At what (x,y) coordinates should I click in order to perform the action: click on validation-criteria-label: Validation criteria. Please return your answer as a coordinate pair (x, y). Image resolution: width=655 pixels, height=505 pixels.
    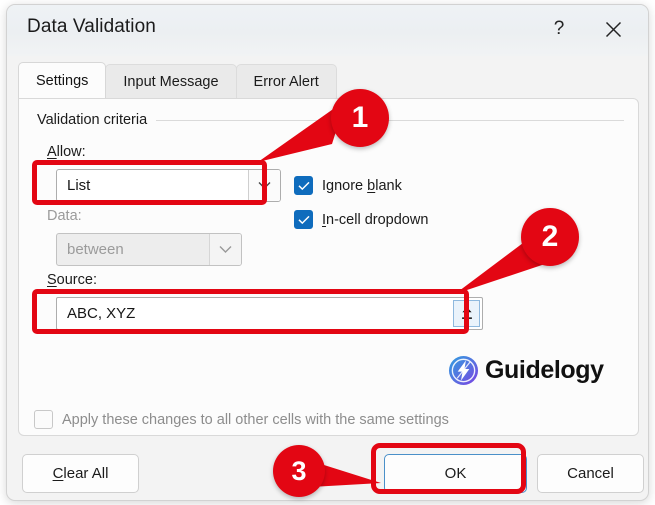
    Looking at the image, I should click on (92, 120).